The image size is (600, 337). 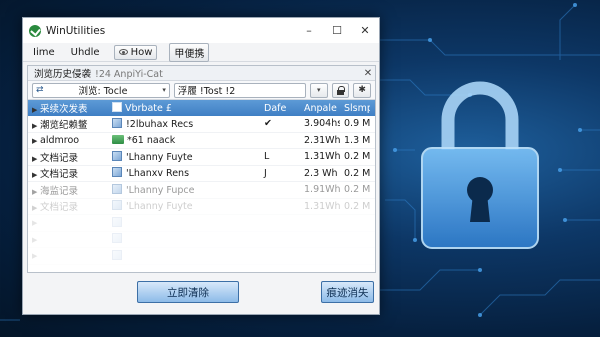 I want to click on panel-toolbar: ⇄ 浏览: Tocle ▾ 浮履 !Tost !2 ▾ ✱, so click(x=201, y=90).